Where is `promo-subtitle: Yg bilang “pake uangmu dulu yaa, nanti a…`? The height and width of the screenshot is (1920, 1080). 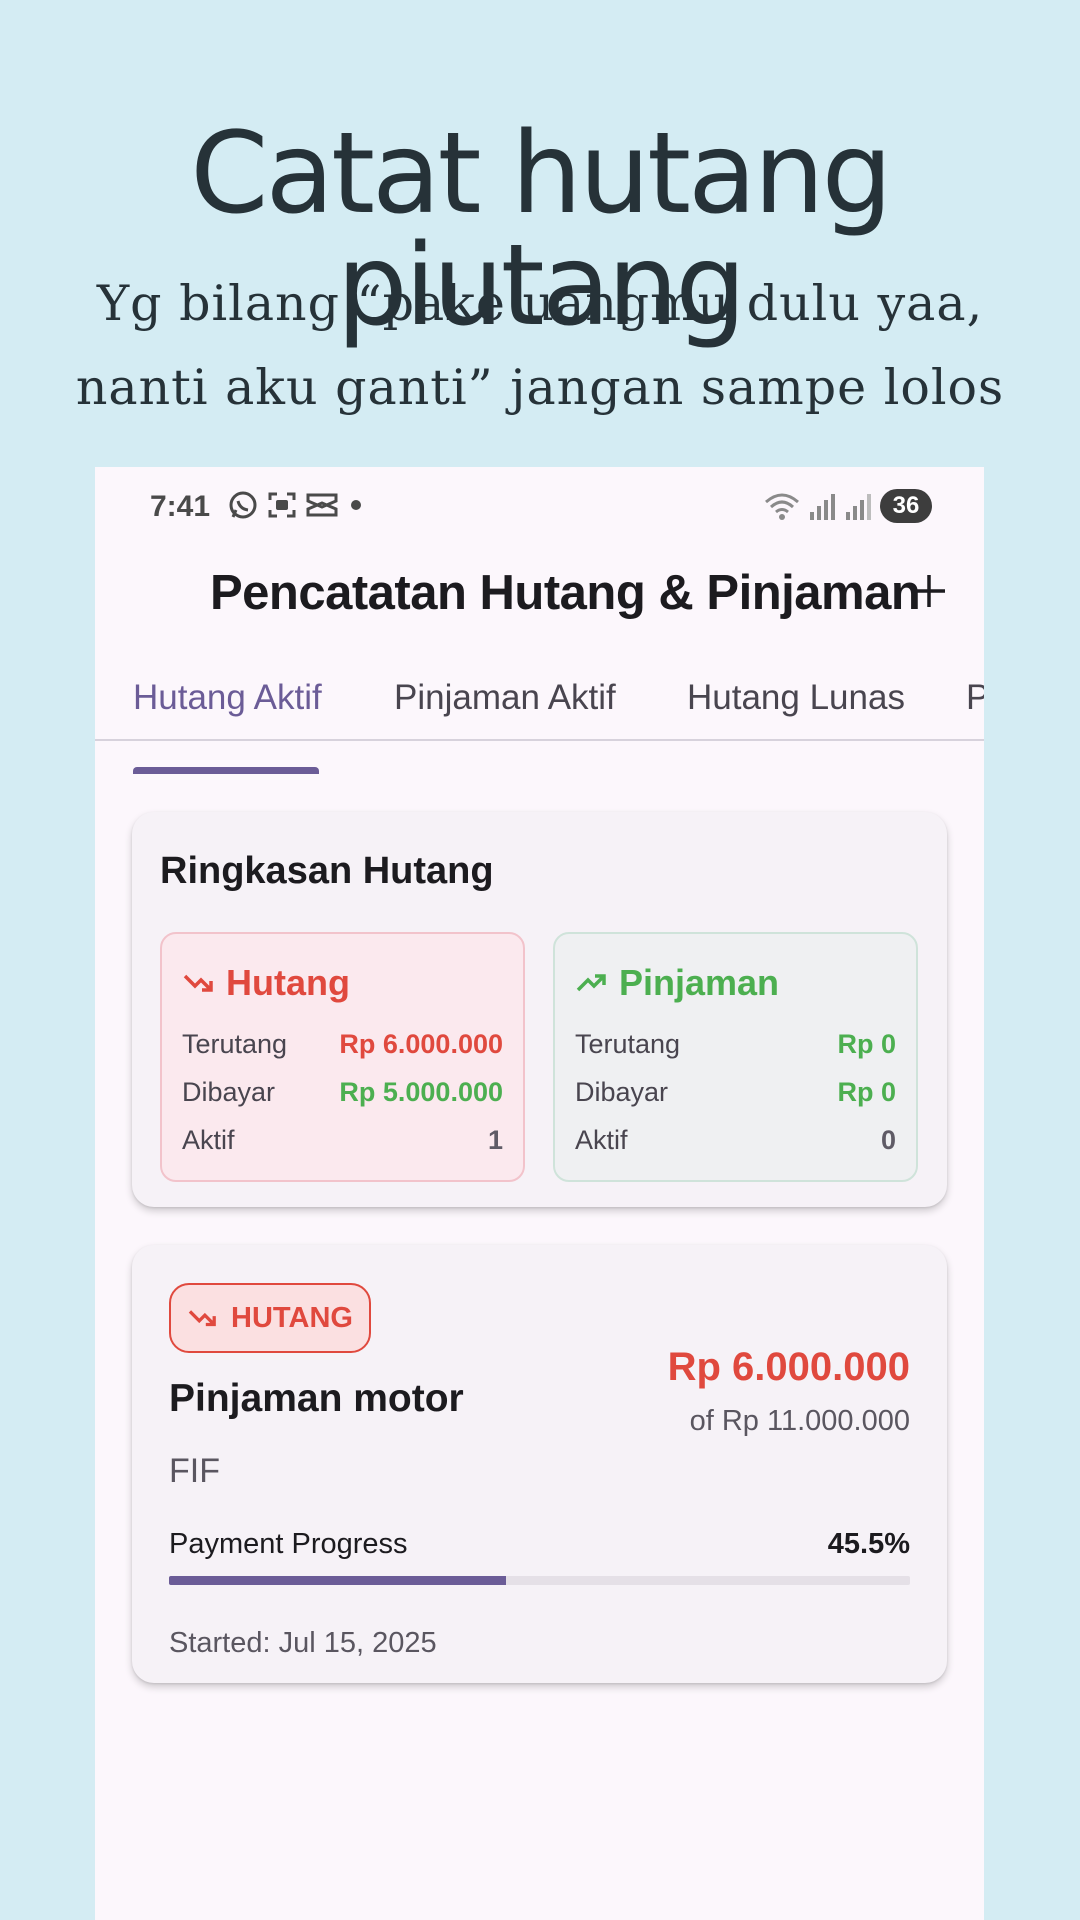
promo-subtitle: Yg bilang “pake uangmu dulu yaa, nanti a… is located at coordinates (540, 346).